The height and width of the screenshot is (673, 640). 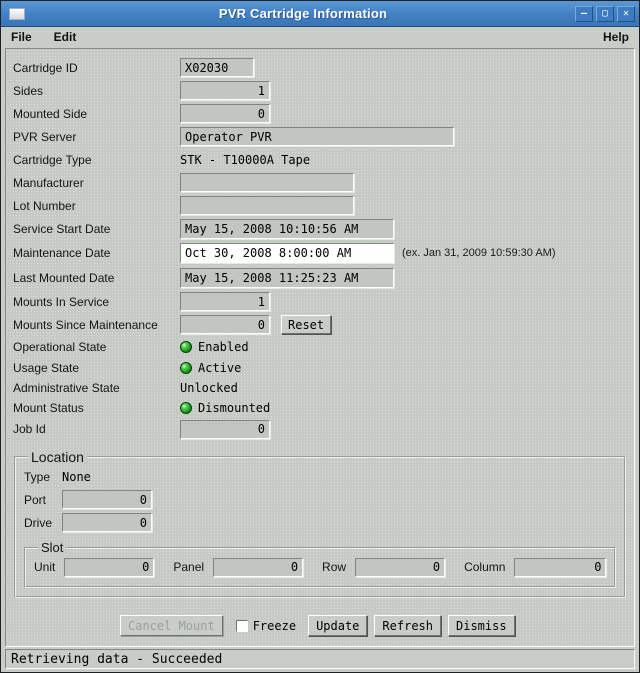 What do you see at coordinates (225, 301) in the screenshot?
I see `mounts-in-service-field: 1` at bounding box center [225, 301].